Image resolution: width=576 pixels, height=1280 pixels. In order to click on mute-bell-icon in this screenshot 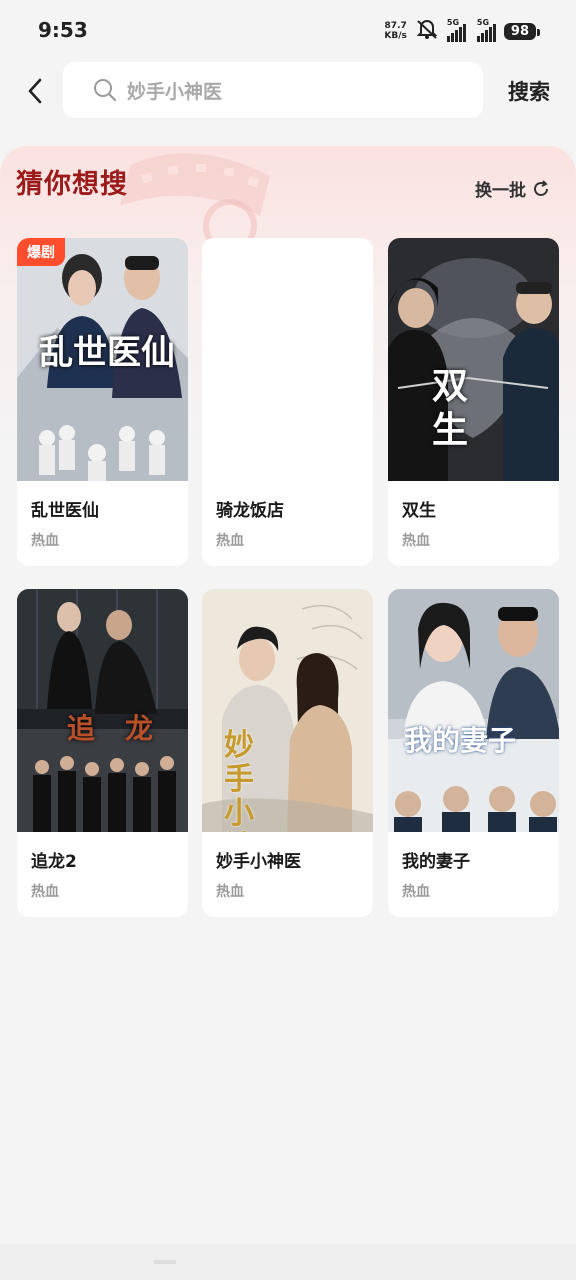, I will do `click(427, 31)`.